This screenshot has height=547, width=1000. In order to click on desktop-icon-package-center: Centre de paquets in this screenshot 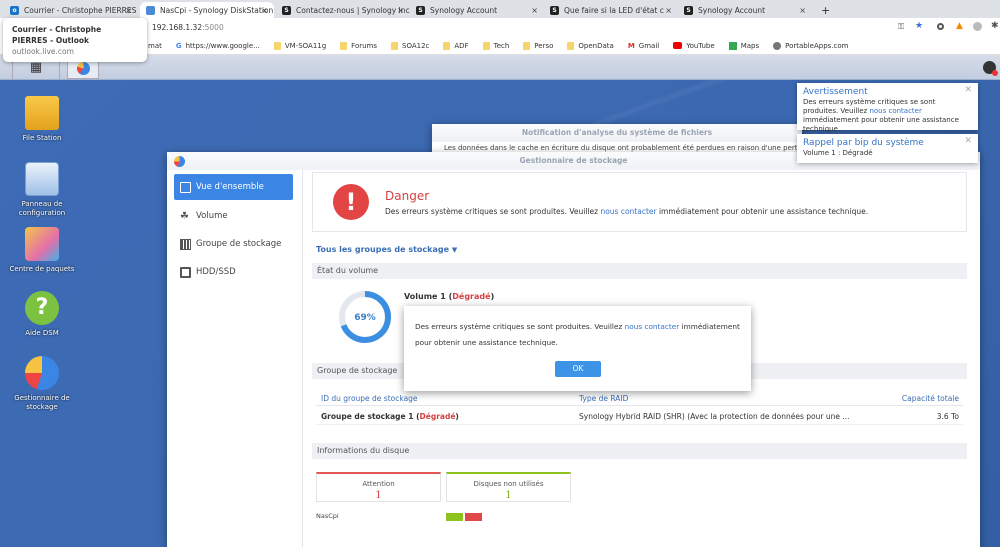, I will do `click(42, 250)`.